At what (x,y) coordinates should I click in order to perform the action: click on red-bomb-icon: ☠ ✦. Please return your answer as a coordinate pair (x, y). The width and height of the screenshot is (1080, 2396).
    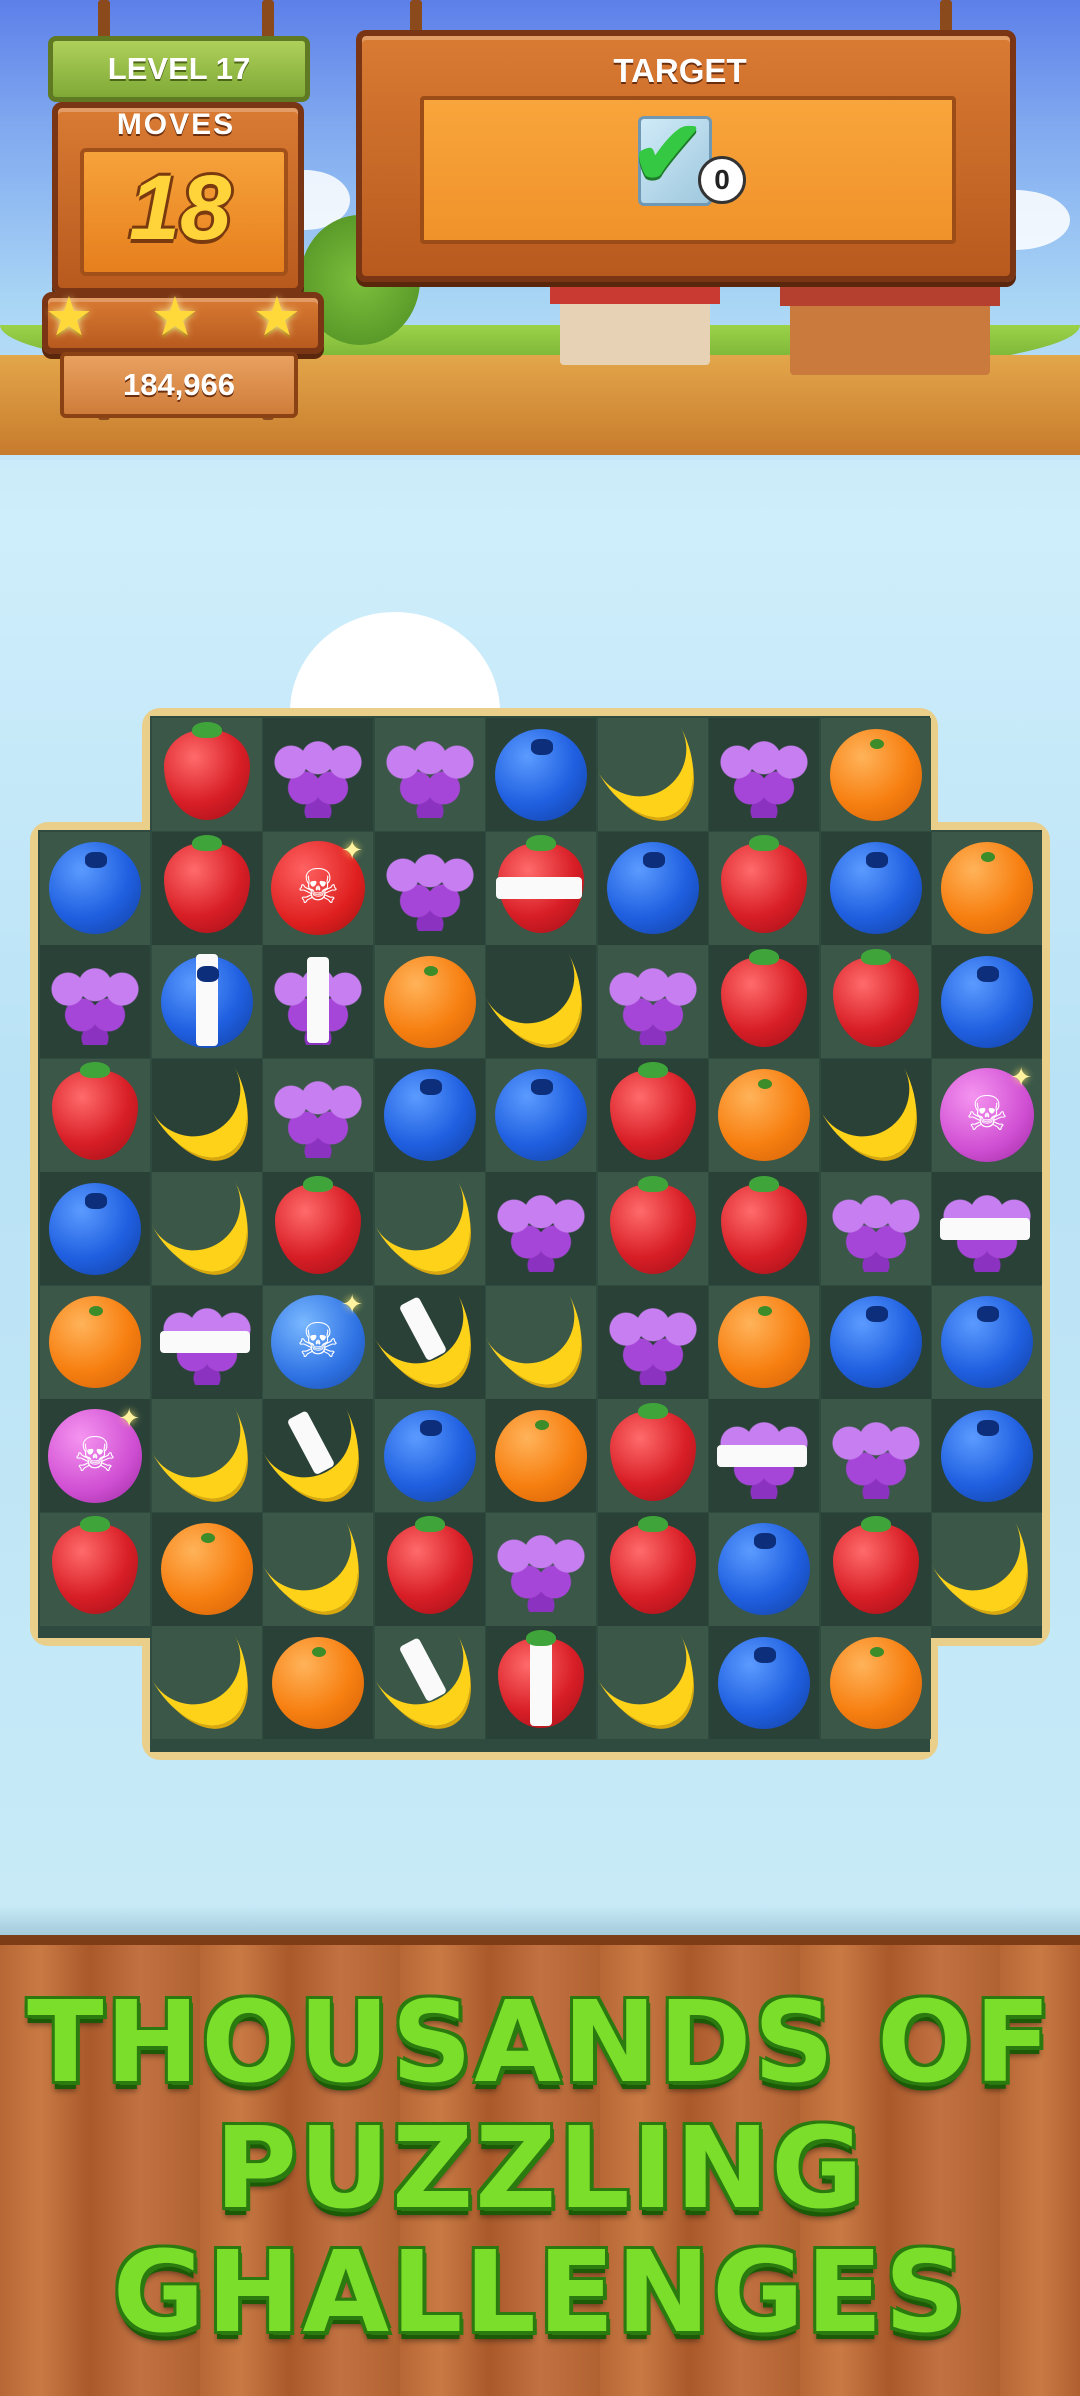
    Looking at the image, I should click on (318, 885).